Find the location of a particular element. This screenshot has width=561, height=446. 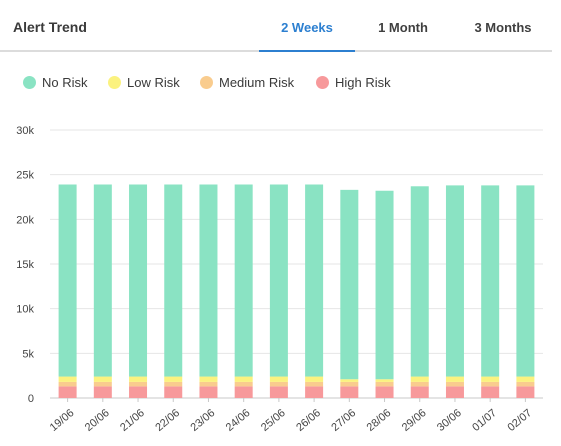

x-tick-label: 23/06 is located at coordinates (203, 420).